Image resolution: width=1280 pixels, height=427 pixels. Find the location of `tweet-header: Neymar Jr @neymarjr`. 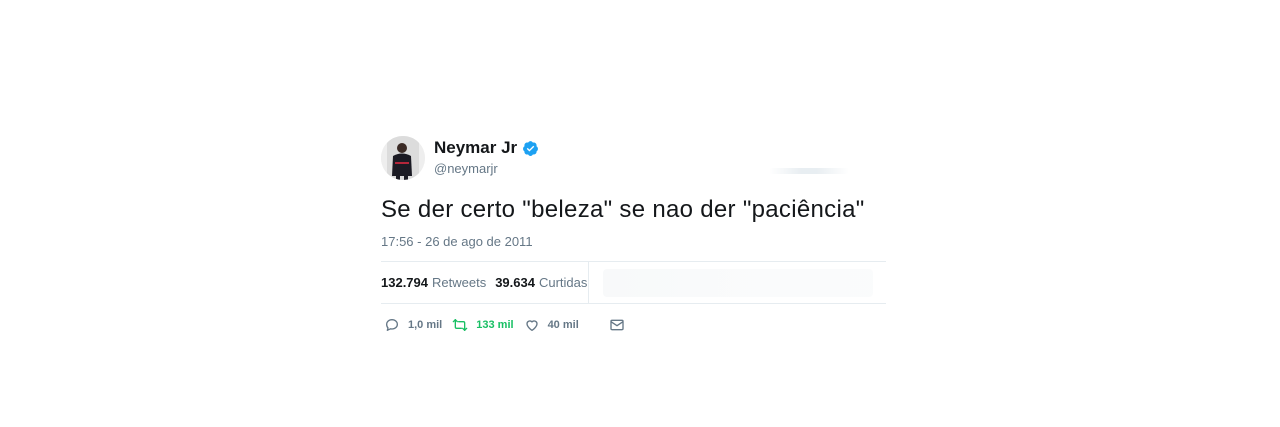

tweet-header: Neymar Jr @neymarjr is located at coordinates (633, 156).